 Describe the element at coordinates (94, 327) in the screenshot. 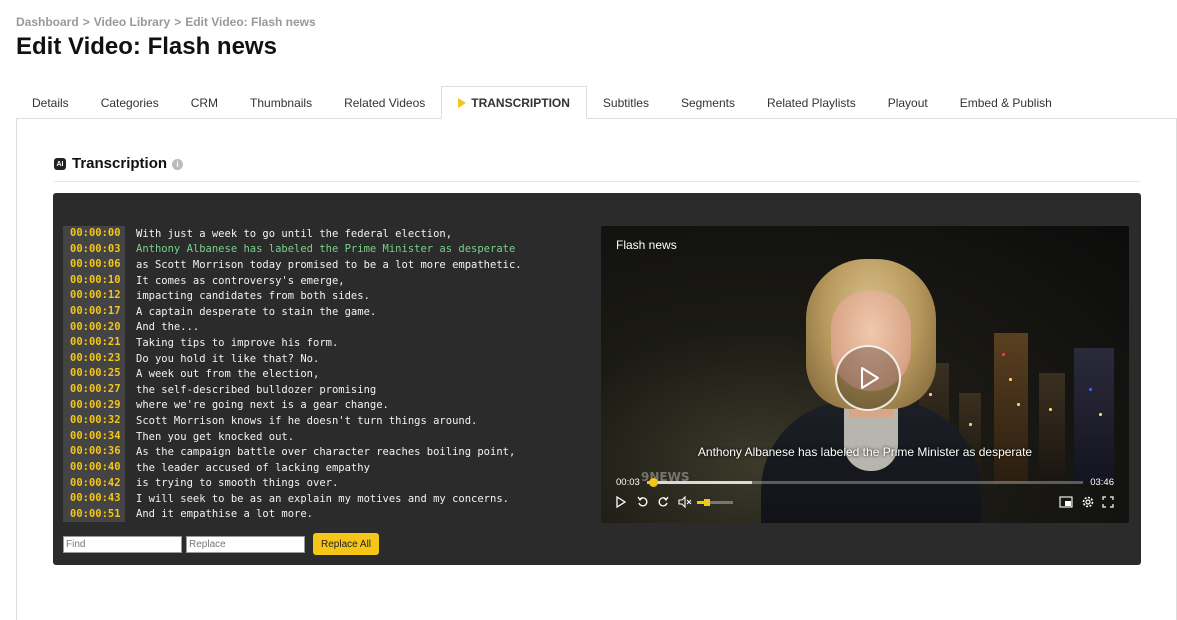

I see `transcript-timestamp: 00:00:20` at that location.